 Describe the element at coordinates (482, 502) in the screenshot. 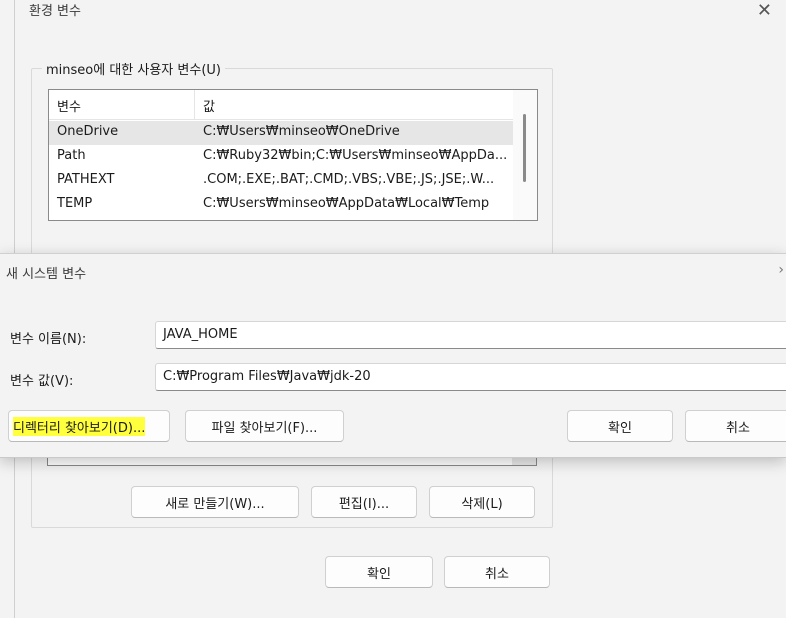

I see `delete-variable-button: 삭제(L)` at that location.